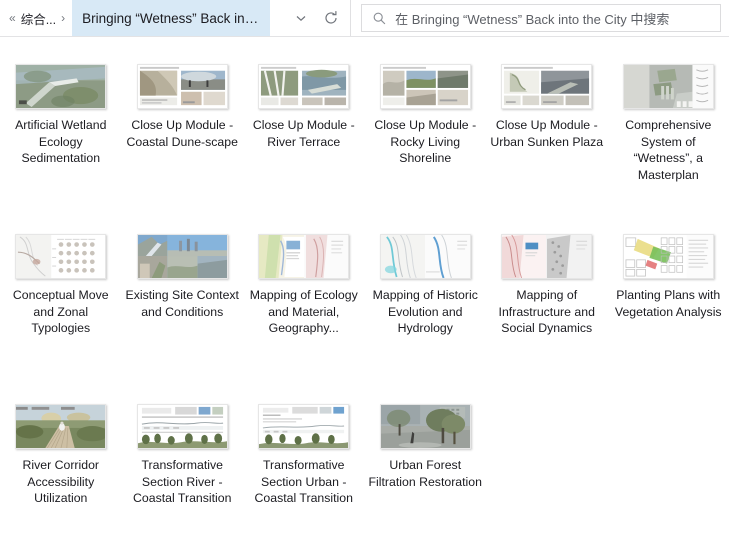  I want to click on list-item-label: Conceptual Move and Zonal Typologies, so click(60, 312).